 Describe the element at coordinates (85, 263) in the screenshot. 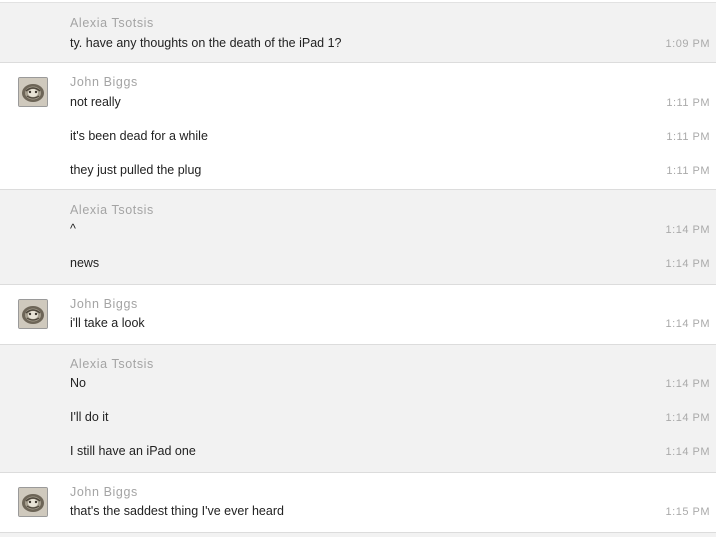

I see `message-text: news` at that location.